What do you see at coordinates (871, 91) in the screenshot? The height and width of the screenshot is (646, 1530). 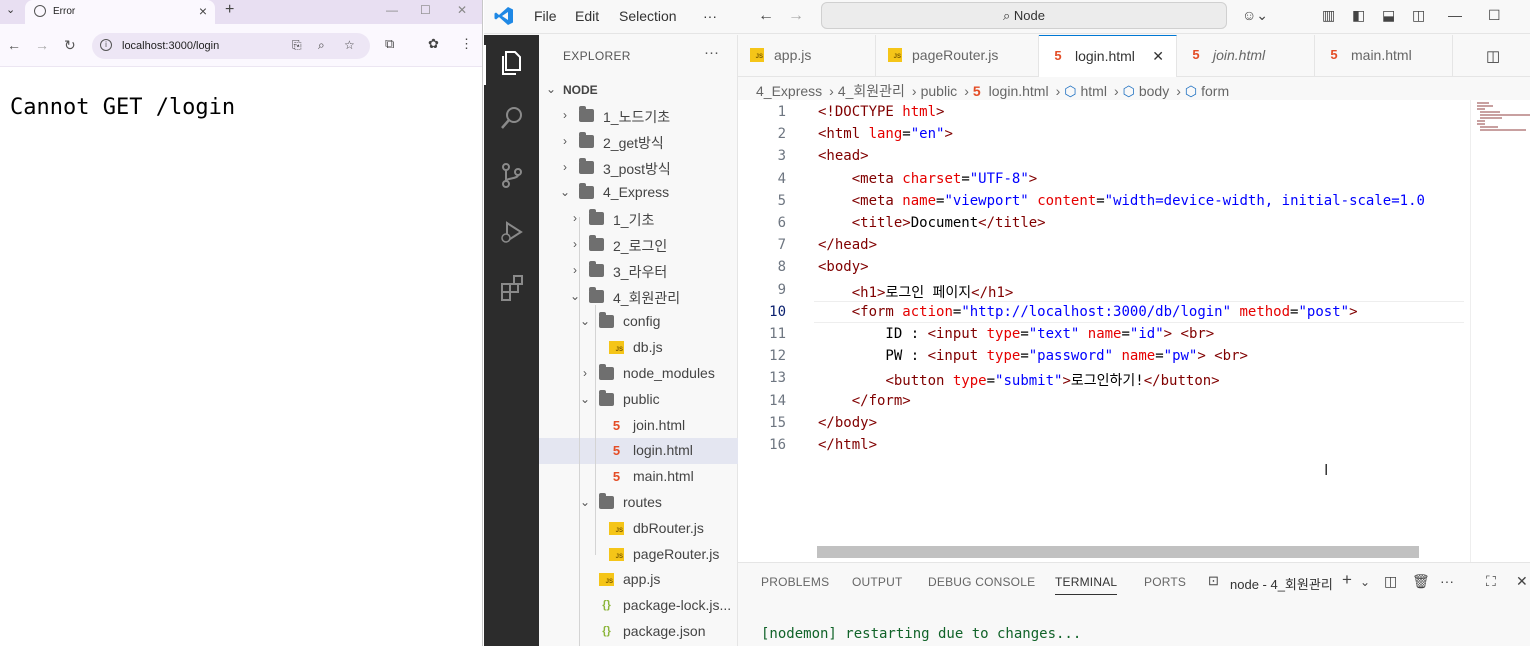 I see `breadcrumb-item: 4_회원관리` at bounding box center [871, 91].